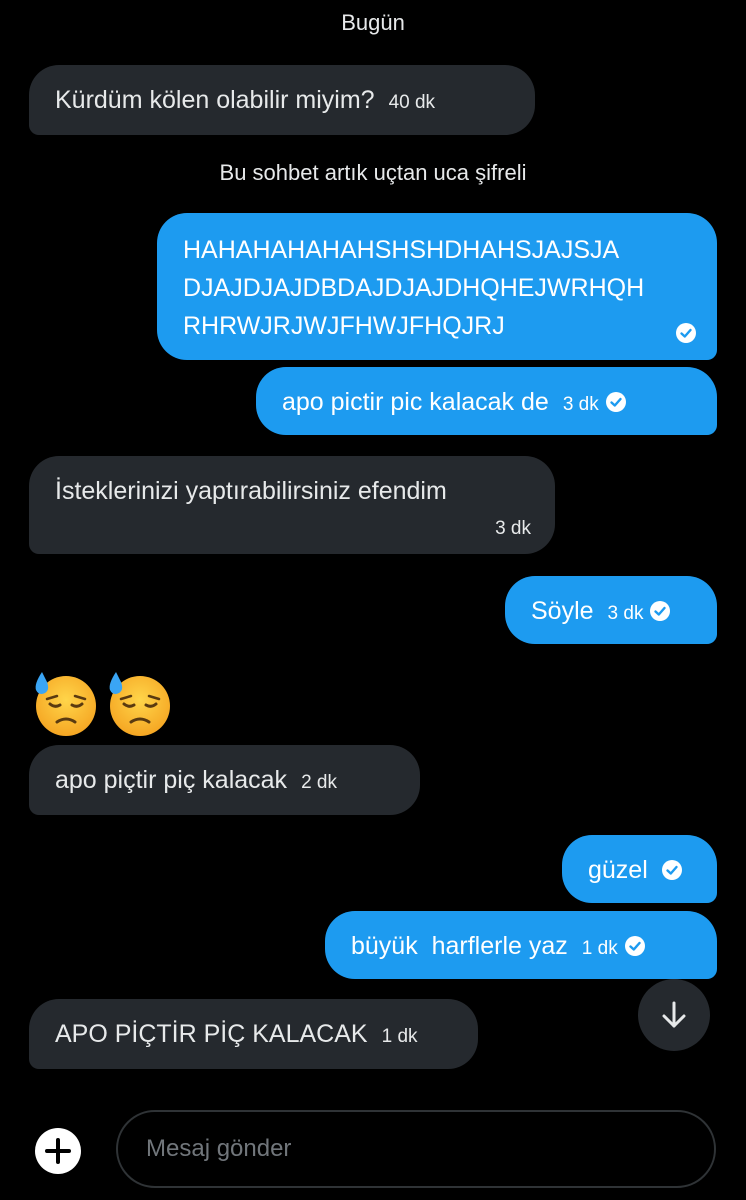 The image size is (746, 1200). What do you see at coordinates (414, 288) in the screenshot?
I see `message-text-line: DJAJDJAJDBDAJDJAJDHQHEJWRHQH` at bounding box center [414, 288].